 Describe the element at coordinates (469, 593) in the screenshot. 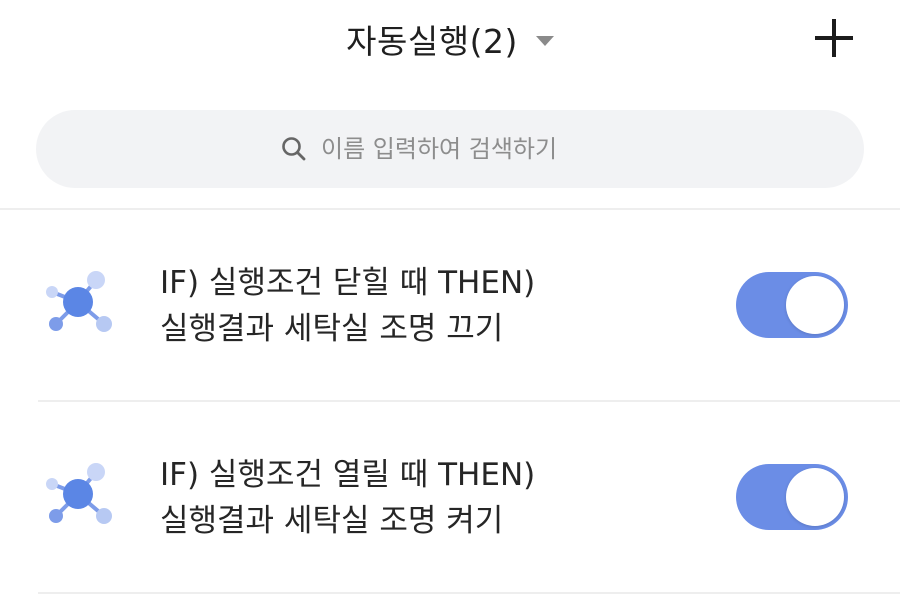

I see `divider` at that location.